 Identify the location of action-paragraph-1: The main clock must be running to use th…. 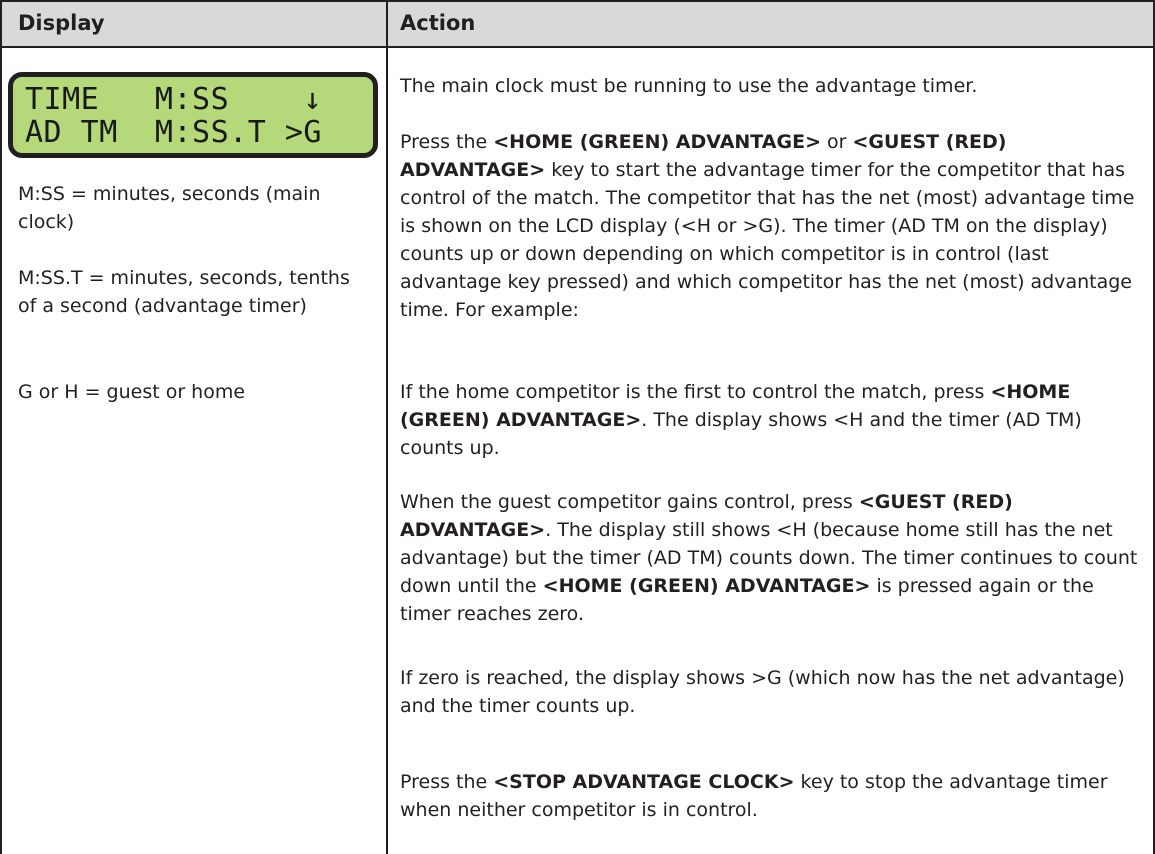
(689, 86).